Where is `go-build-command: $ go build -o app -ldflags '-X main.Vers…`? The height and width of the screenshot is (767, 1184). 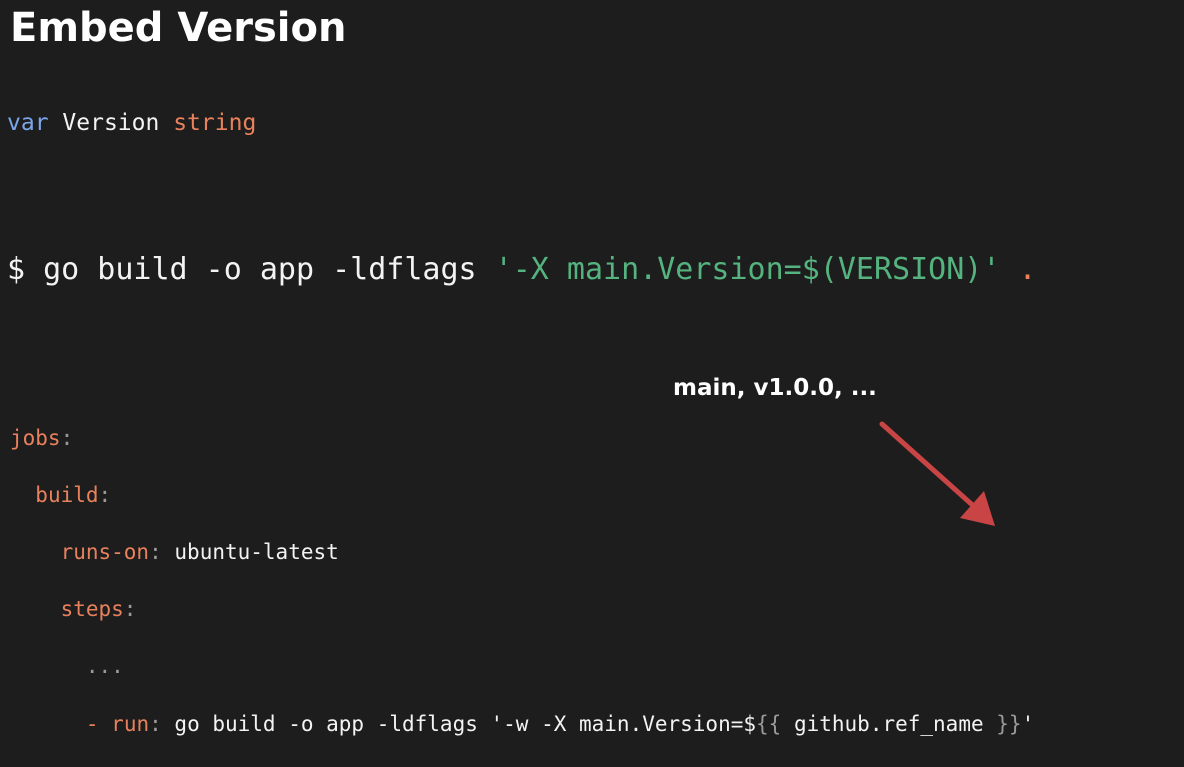
go-build-command: $ go build -o app -ldflags '-X main.Vers… is located at coordinates (522, 270).